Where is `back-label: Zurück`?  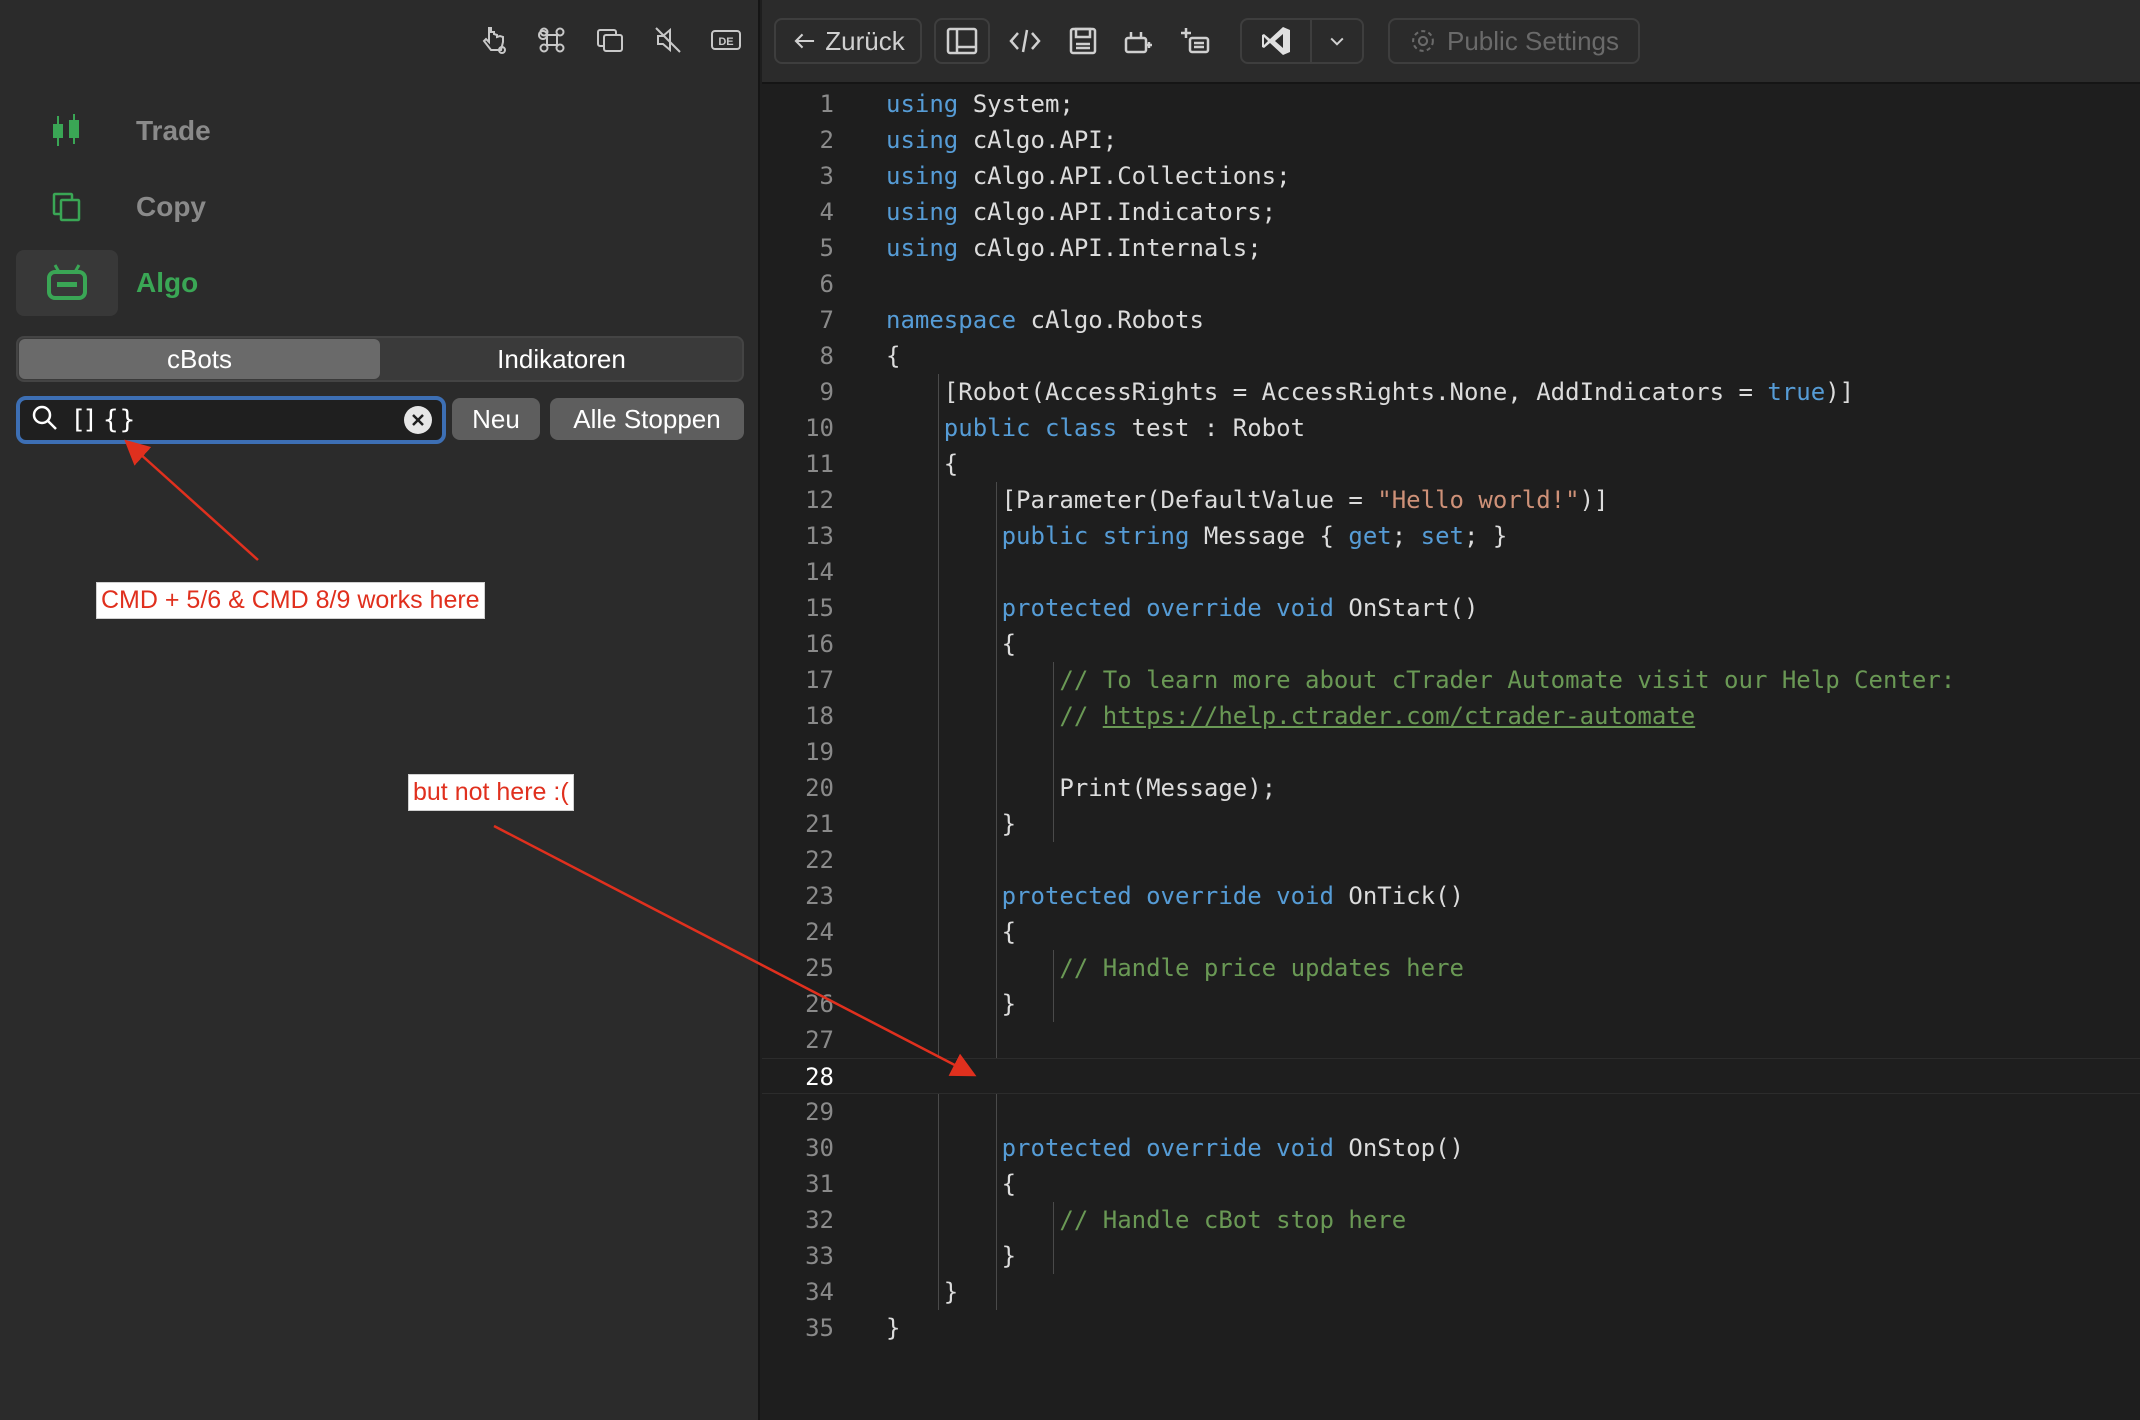 back-label: Zurück is located at coordinates (865, 40).